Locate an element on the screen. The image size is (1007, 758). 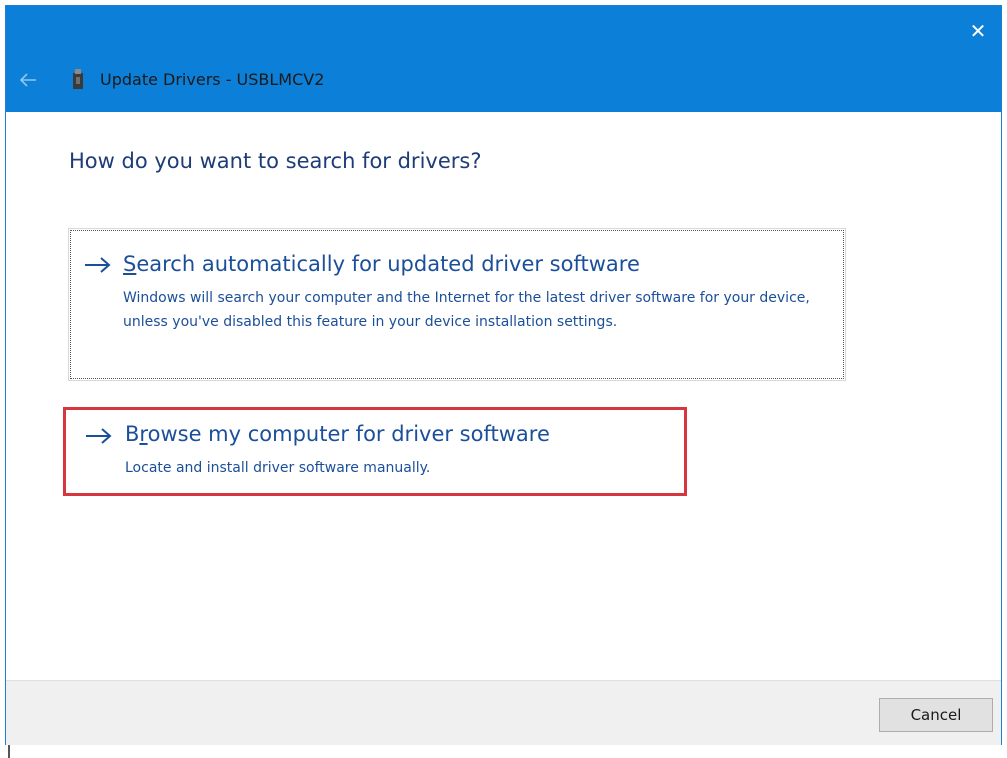
close-button: ✕ is located at coordinates (978, 31).